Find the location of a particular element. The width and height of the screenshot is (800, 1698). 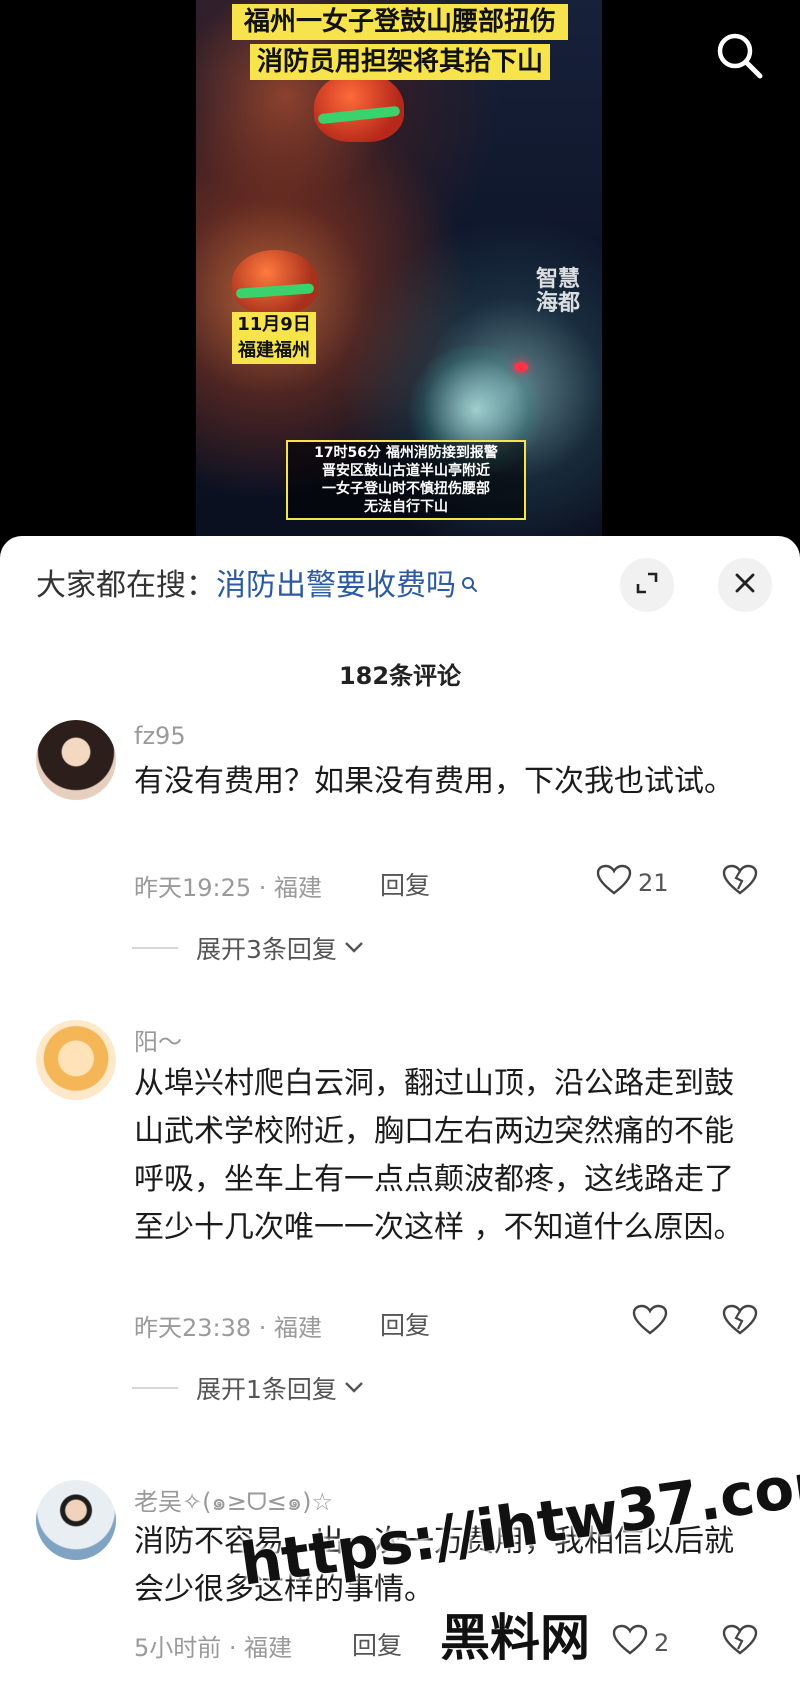

comment-meta: 昨天23:38 · 福建 is located at coordinates (228, 1328).